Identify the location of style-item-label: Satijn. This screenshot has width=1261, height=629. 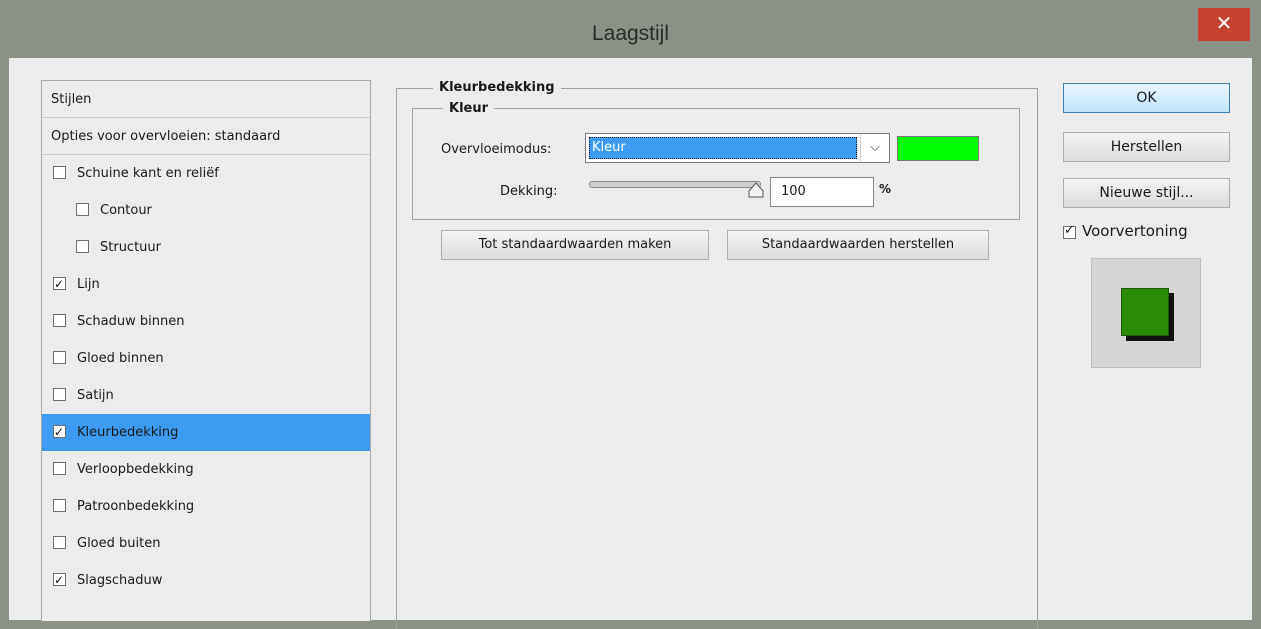
(95, 395).